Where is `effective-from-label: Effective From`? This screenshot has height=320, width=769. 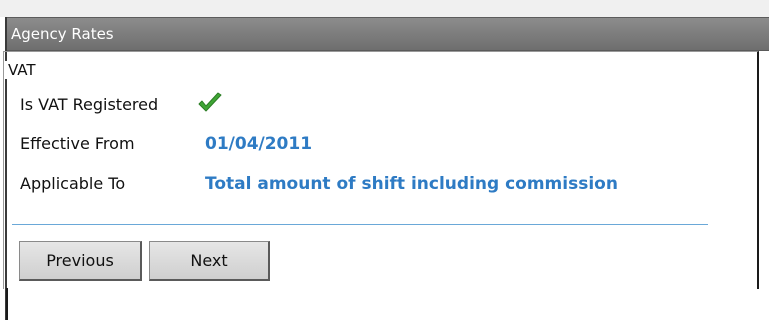
effective-from-label: Effective From is located at coordinates (77, 143).